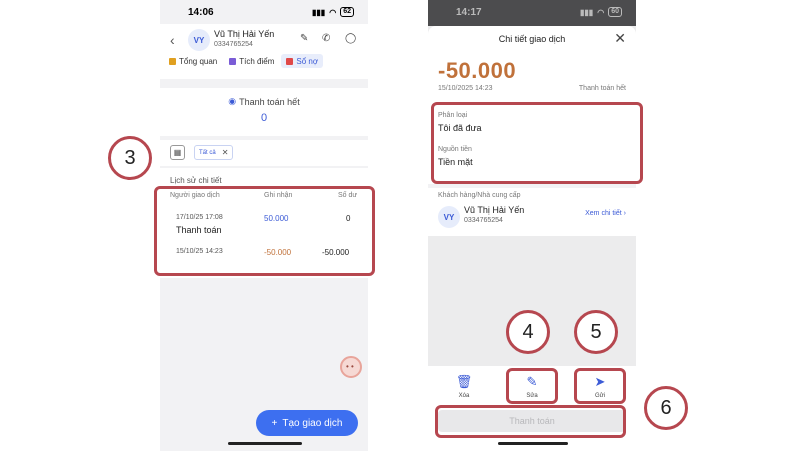  Describe the element at coordinates (233, 61) in the screenshot. I see `points-icon` at that location.